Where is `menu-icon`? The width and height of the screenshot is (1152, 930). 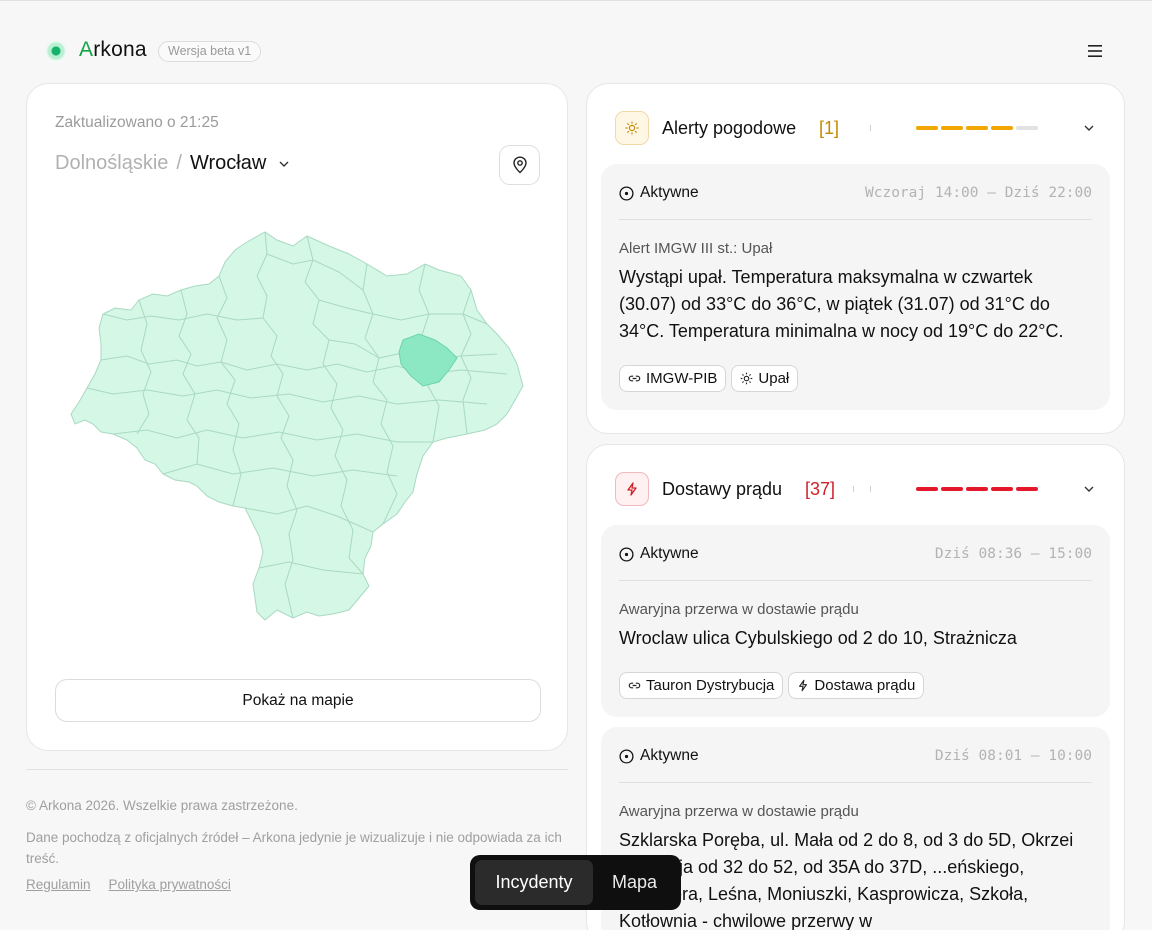
menu-icon is located at coordinates (1095, 51).